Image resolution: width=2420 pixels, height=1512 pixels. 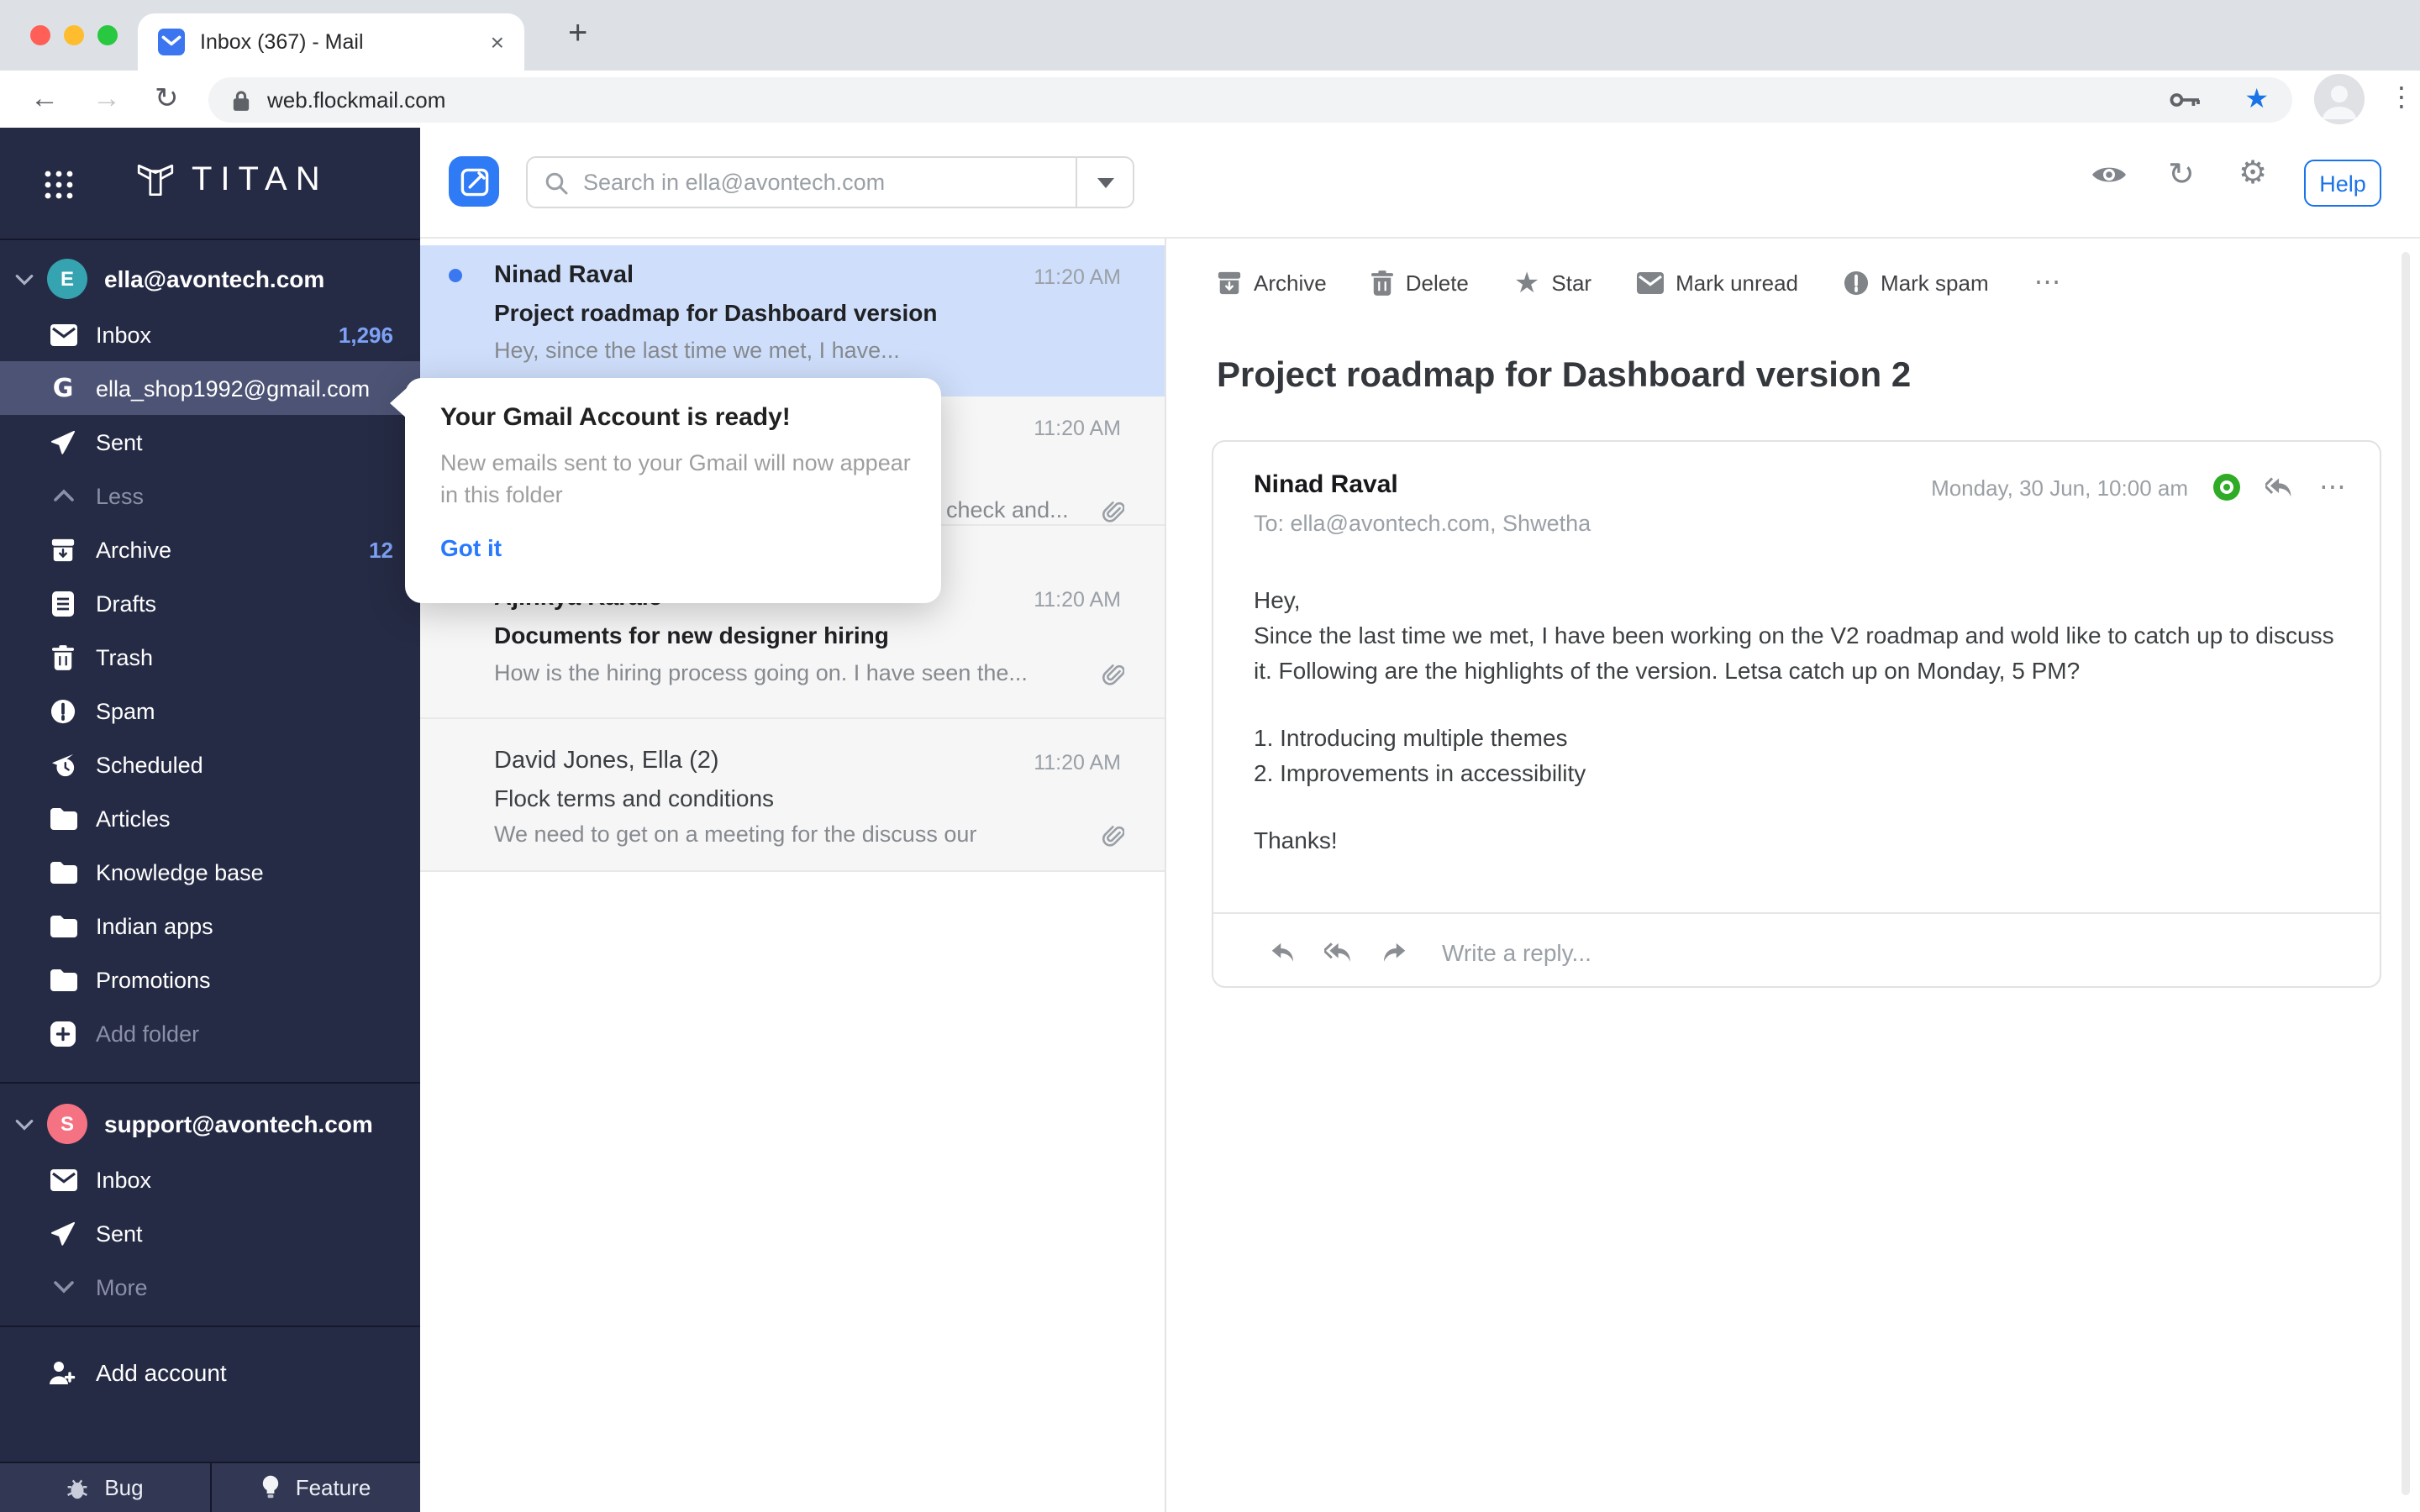 I want to click on address-bar: web.flockmail.com ★, so click(x=1250, y=100).